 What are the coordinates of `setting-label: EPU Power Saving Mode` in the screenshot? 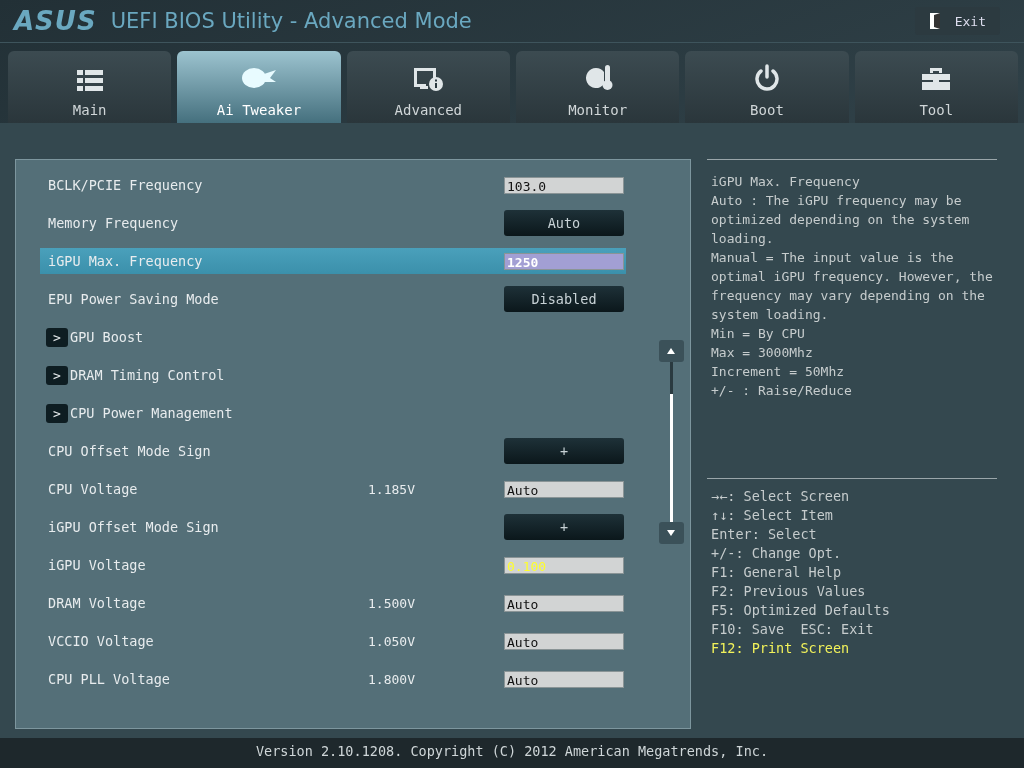 It's located at (133, 299).